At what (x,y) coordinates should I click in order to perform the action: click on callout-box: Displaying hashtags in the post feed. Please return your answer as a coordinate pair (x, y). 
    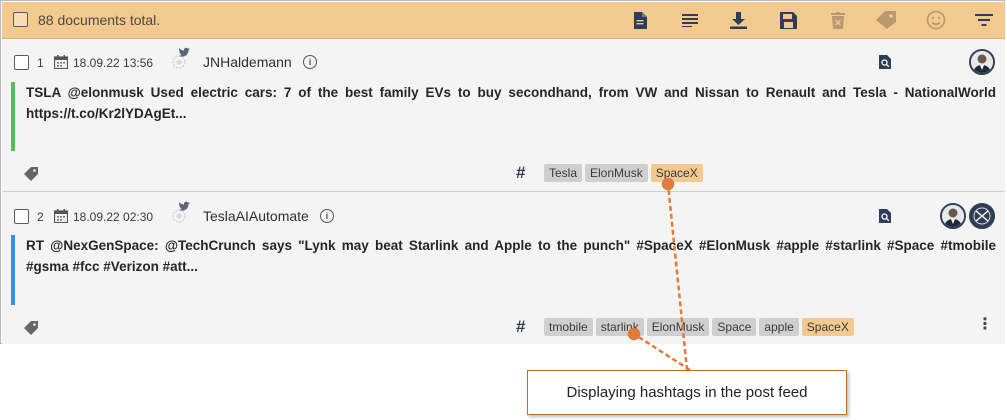
    Looking at the image, I should click on (687, 392).